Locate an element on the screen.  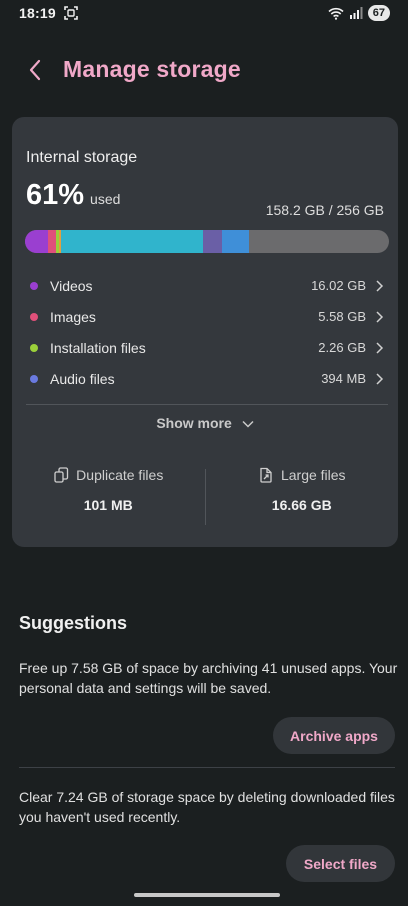
header: Manage storage is located at coordinates (204, 70).